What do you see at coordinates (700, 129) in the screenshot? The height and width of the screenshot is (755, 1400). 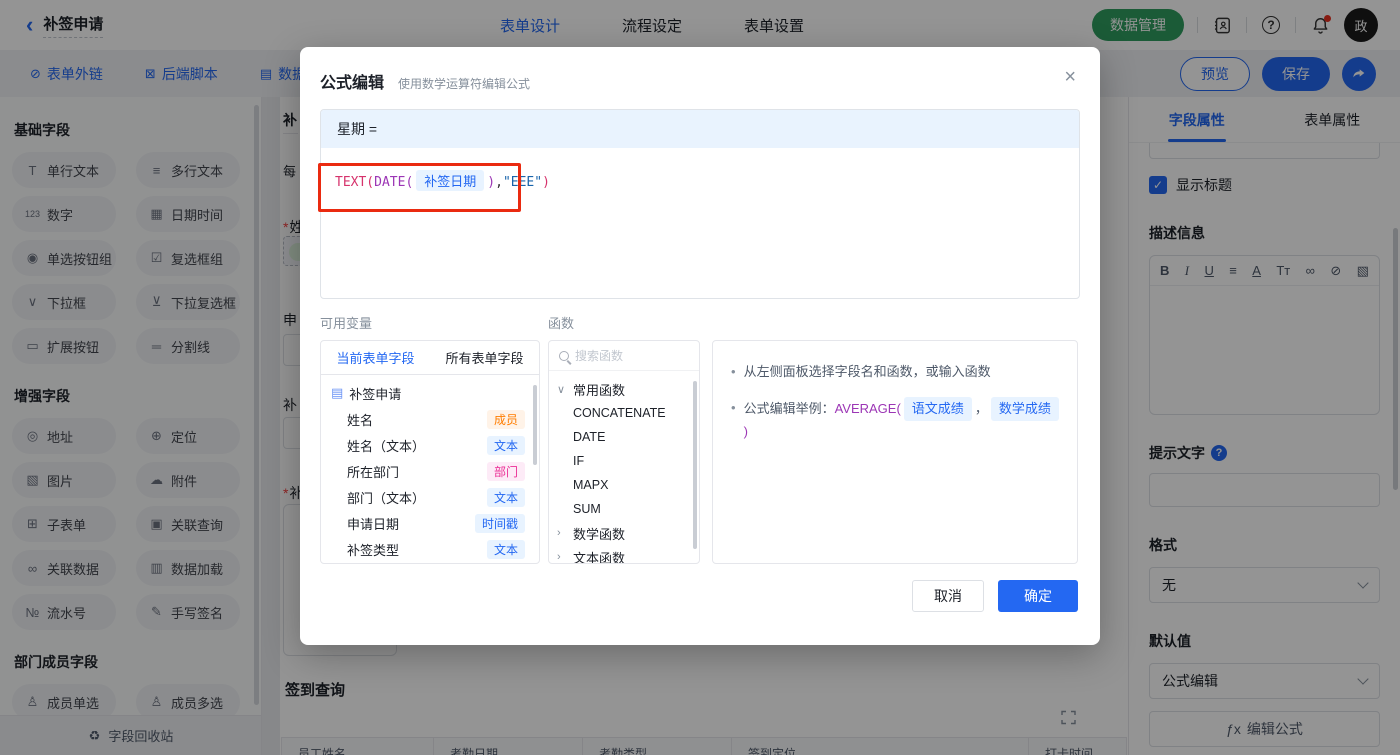 I see `formula-result-field: 星期 =` at bounding box center [700, 129].